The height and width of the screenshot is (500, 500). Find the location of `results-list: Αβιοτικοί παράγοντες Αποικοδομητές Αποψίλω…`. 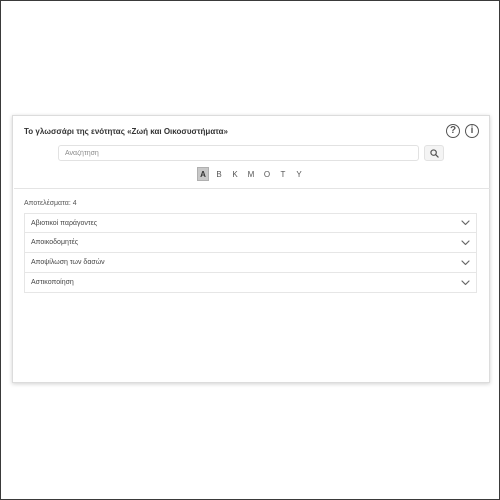

results-list: Αβιοτικοί παράγοντες Αποικοδομητές Αποψίλω… is located at coordinates (250, 253).